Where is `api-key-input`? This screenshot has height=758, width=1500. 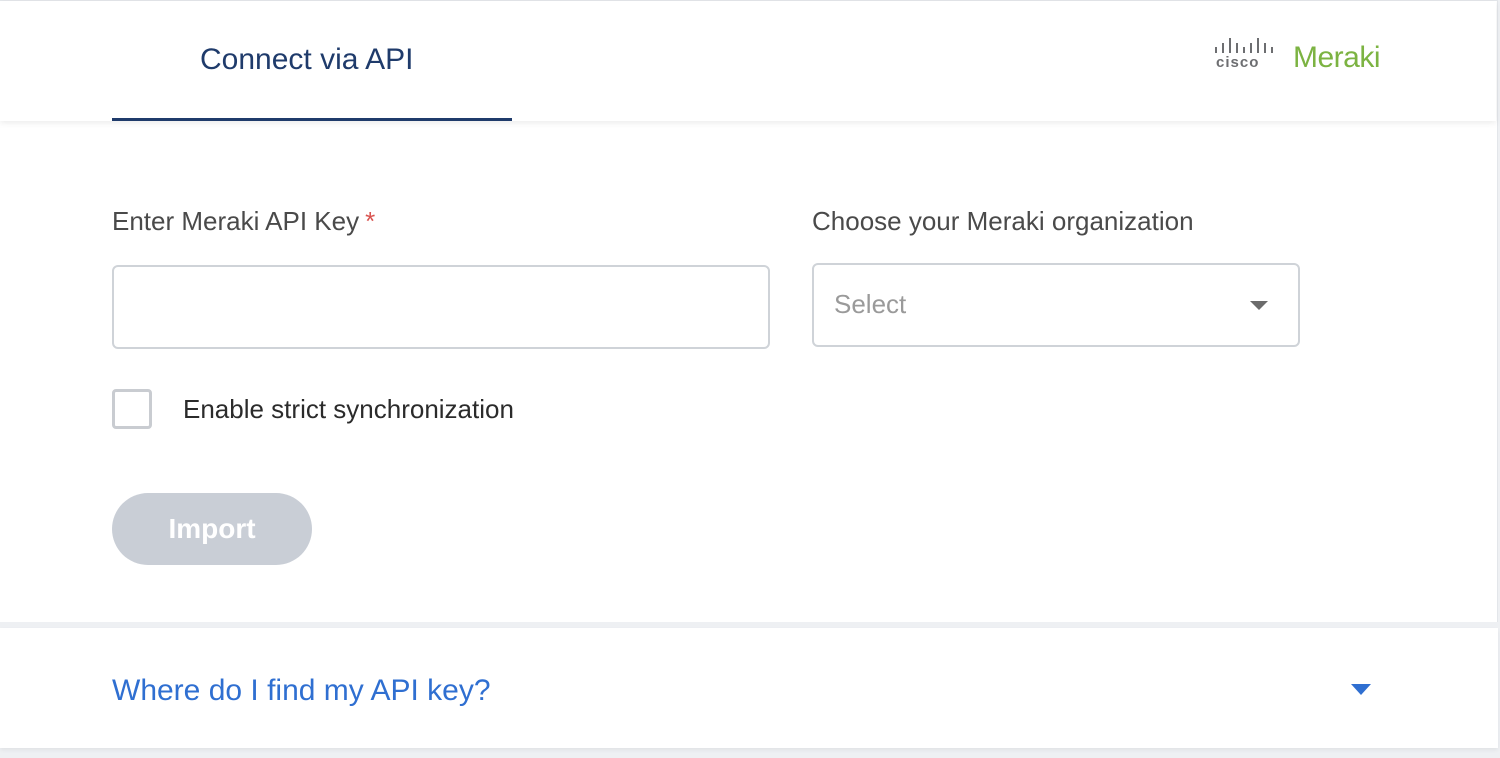 api-key-input is located at coordinates (441, 307).